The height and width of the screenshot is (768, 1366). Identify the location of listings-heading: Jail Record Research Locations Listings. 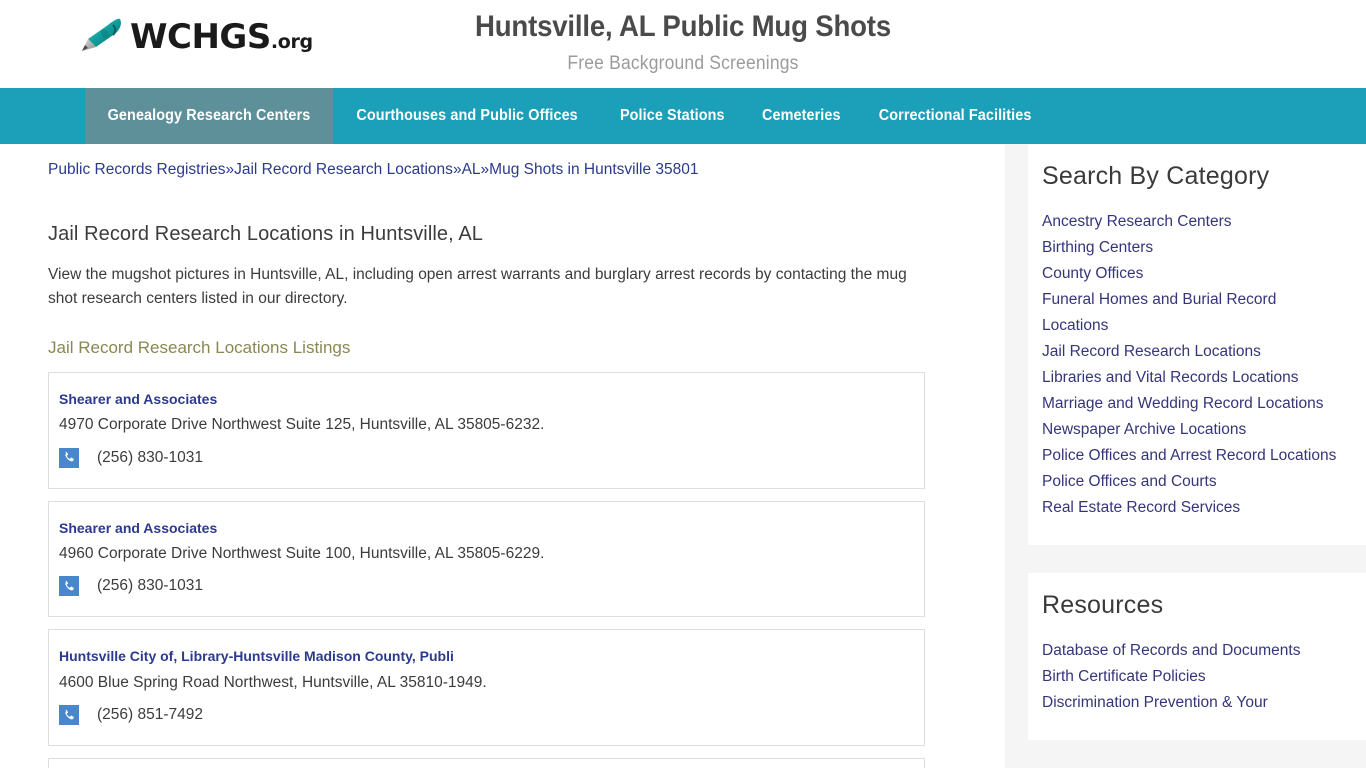
(199, 347).